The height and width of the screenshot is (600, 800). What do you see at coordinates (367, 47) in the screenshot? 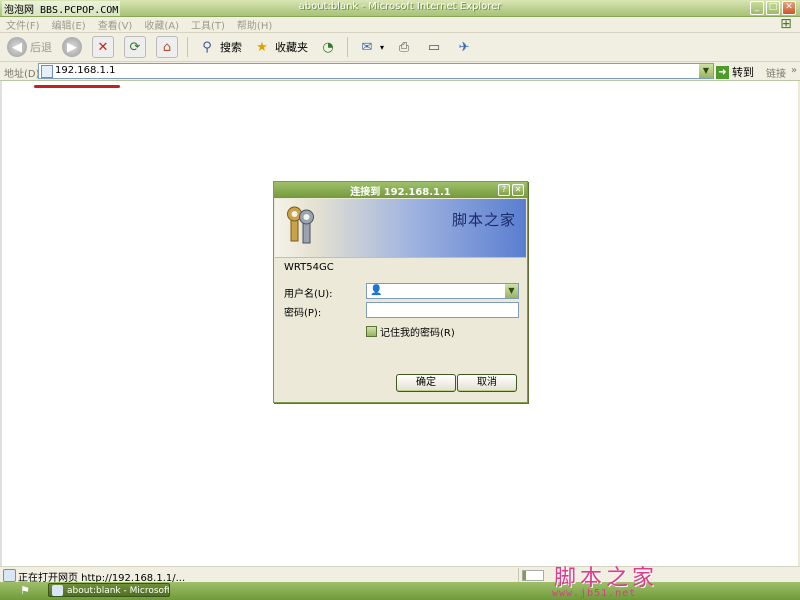
I see `mail-icon: ✉` at bounding box center [367, 47].